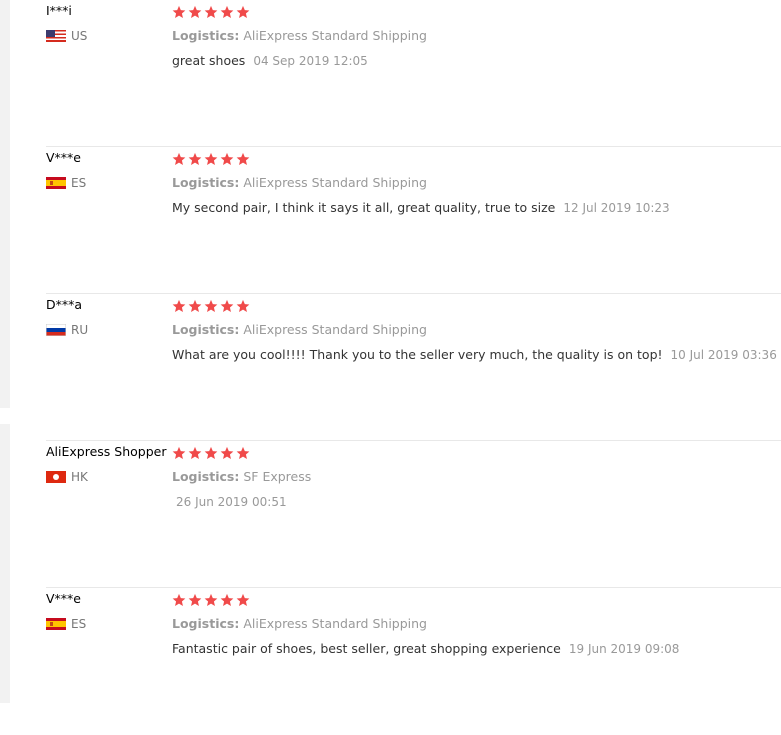 This screenshot has height=735, width=781. What do you see at coordinates (5, 416) in the screenshot?
I see `left-sidebar-gap` at bounding box center [5, 416].